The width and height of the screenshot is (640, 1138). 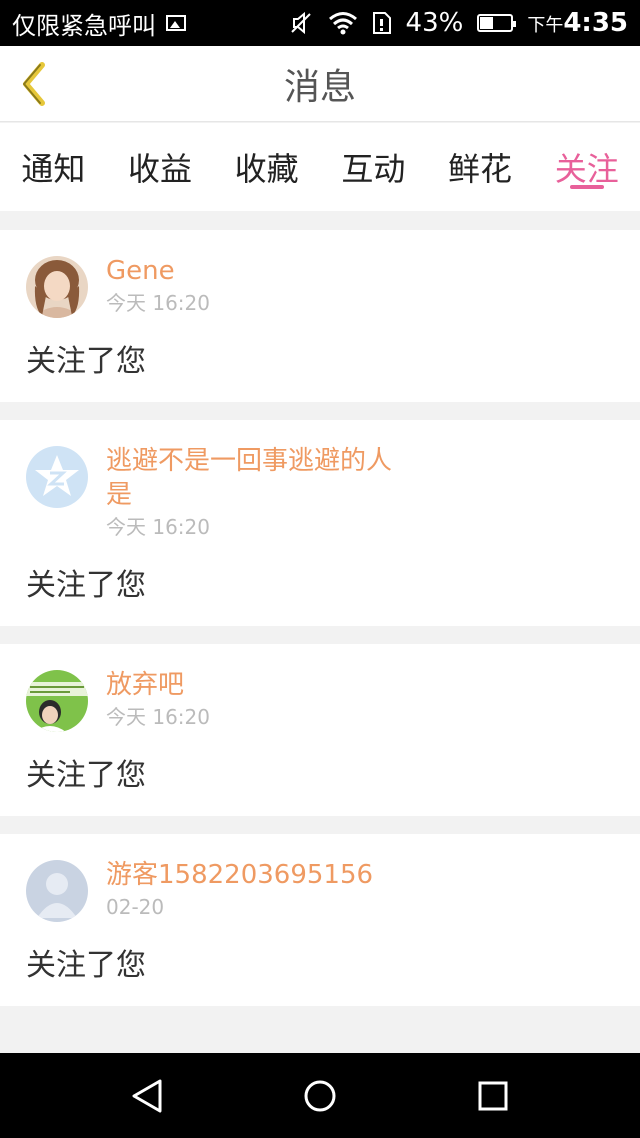 What do you see at coordinates (256, 271) in the screenshot?
I see `user-name: Gene` at bounding box center [256, 271].